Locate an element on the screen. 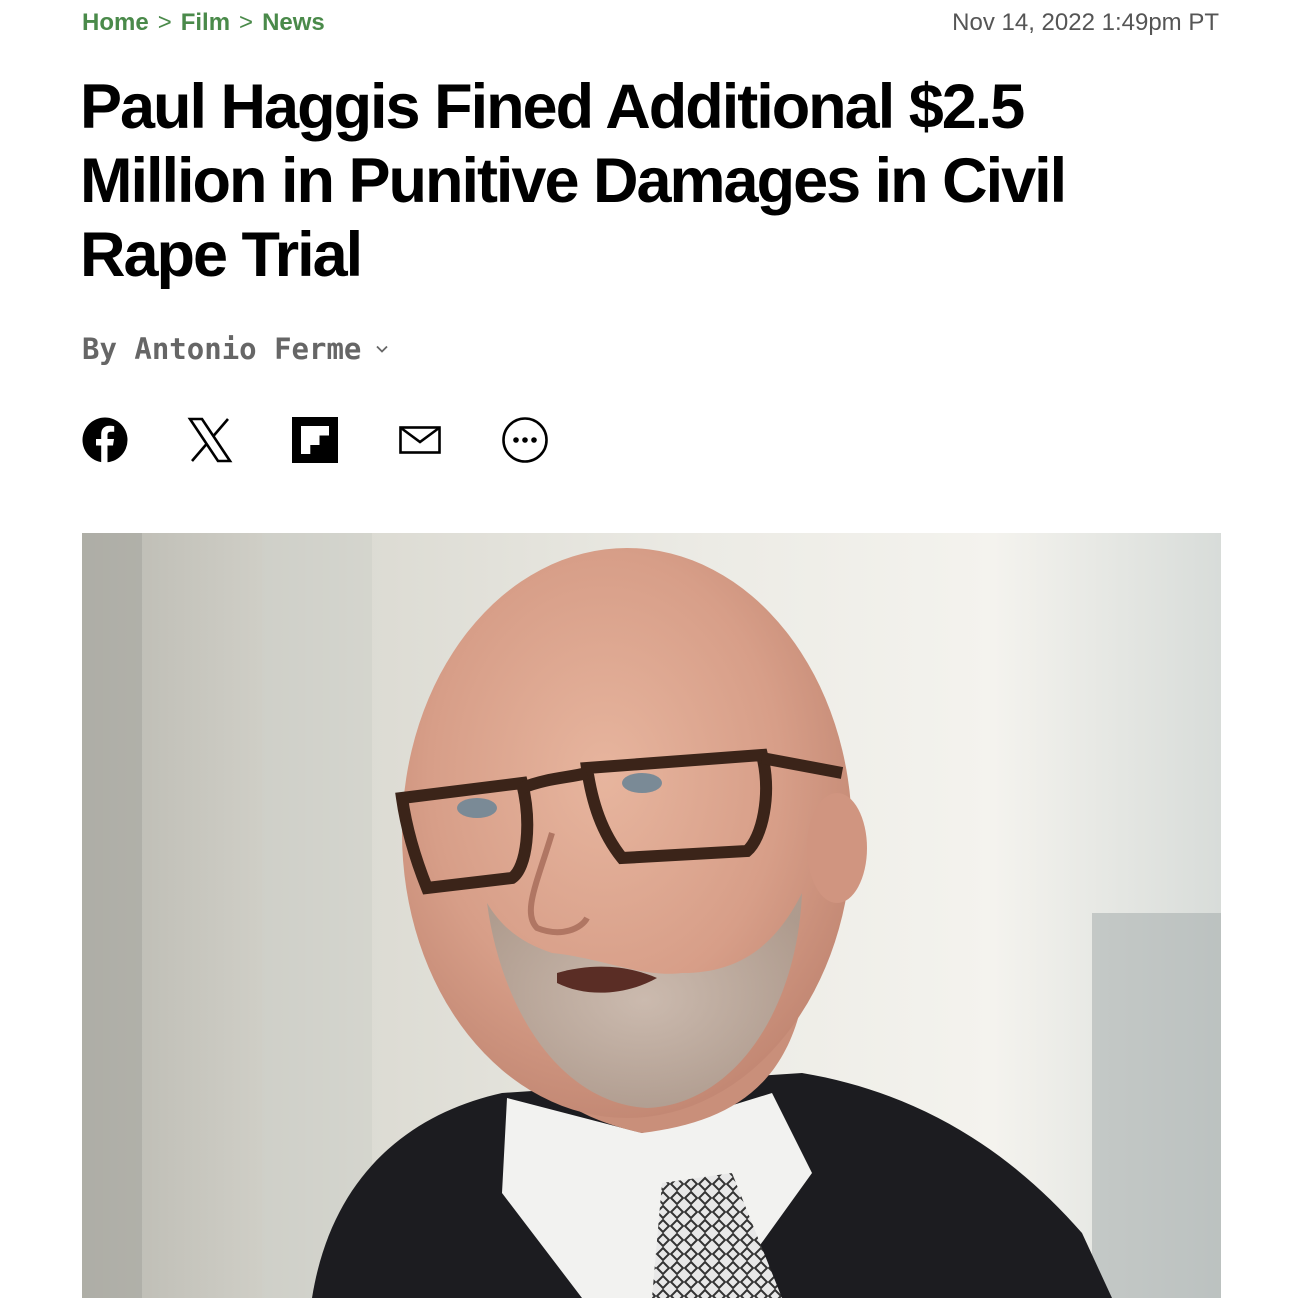 The width and height of the screenshot is (1298, 1298). share-flipboard-button is located at coordinates (315, 440).